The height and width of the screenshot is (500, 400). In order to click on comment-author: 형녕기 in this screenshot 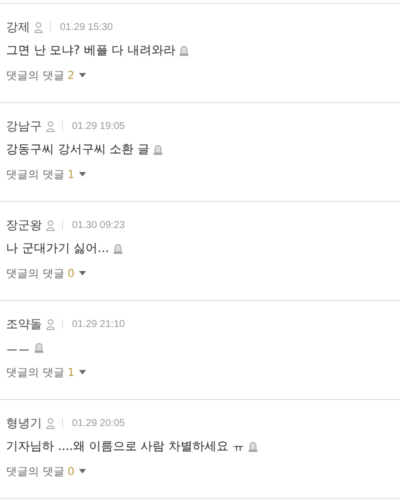, I will do `click(24, 423)`.